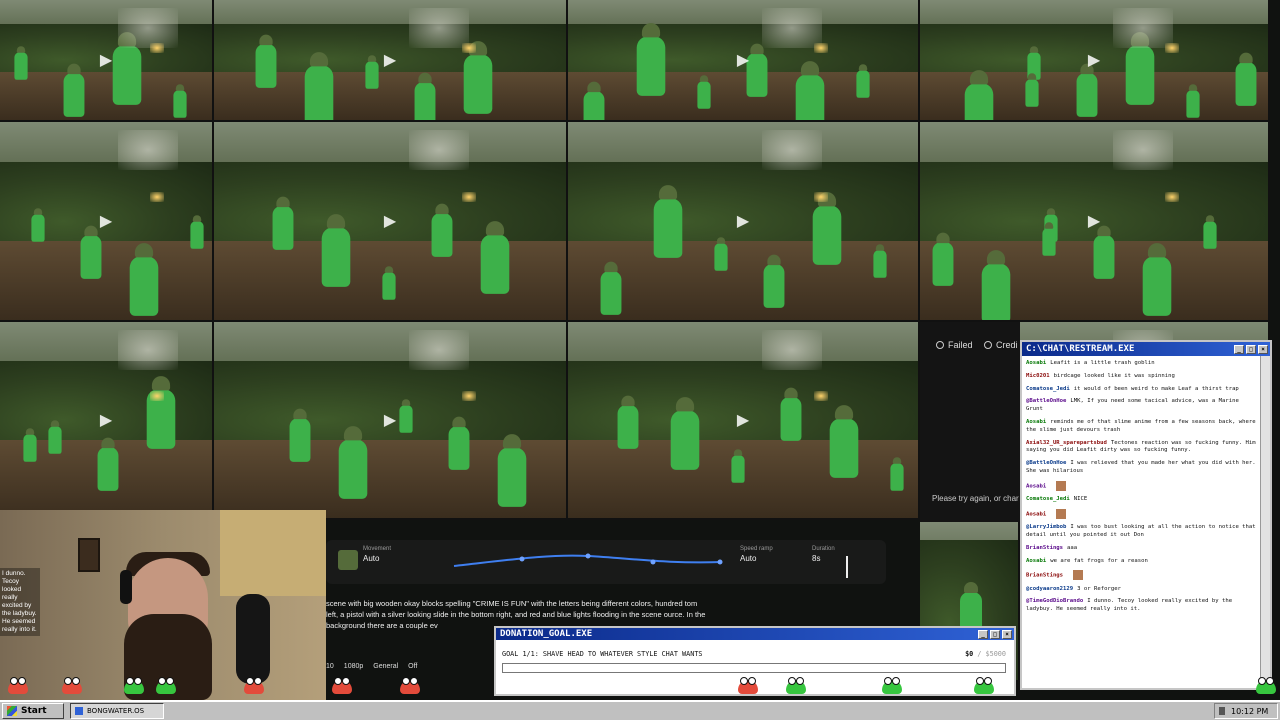  What do you see at coordinates (991, 654) in the screenshot?
I see `goal-max: / $5000` at bounding box center [991, 654].